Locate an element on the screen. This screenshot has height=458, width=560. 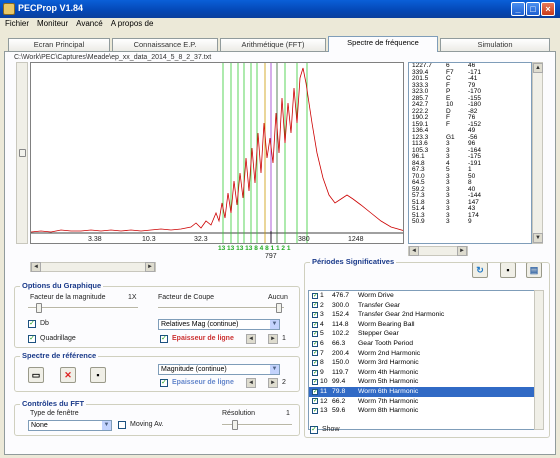
chevron-down-icon: ▼ is located at coordinates (274, 369).